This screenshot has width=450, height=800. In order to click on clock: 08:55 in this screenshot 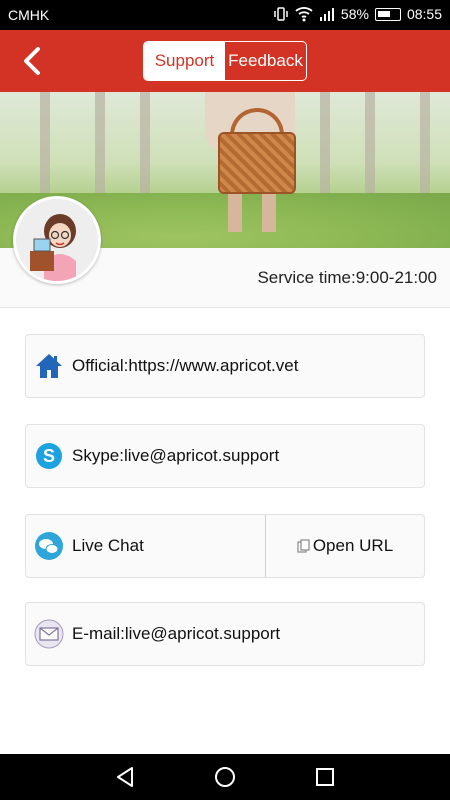, I will do `click(424, 14)`.